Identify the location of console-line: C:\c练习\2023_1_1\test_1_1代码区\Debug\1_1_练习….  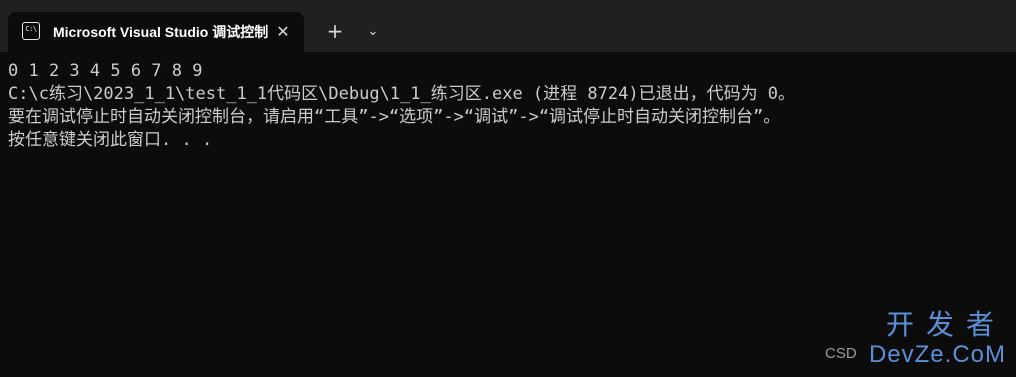
(402, 94).